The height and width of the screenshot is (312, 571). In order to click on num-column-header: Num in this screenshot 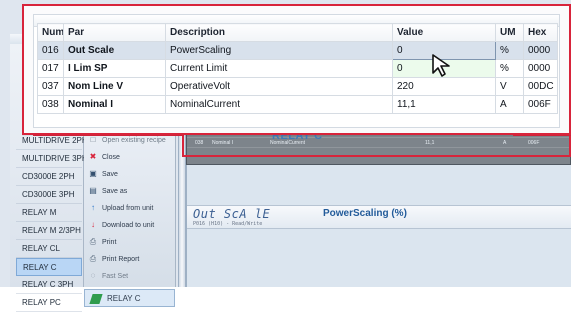, I will do `click(50, 32)`.